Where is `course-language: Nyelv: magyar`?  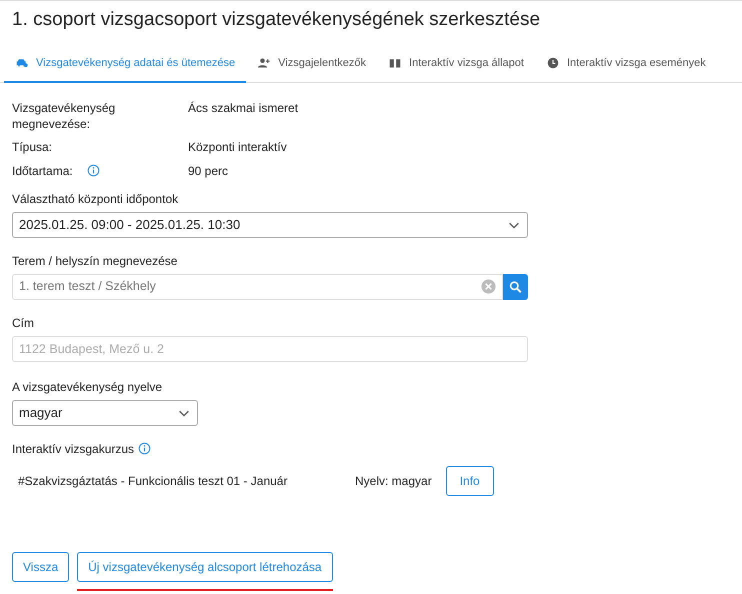 course-language: Nyelv: magyar is located at coordinates (393, 481).